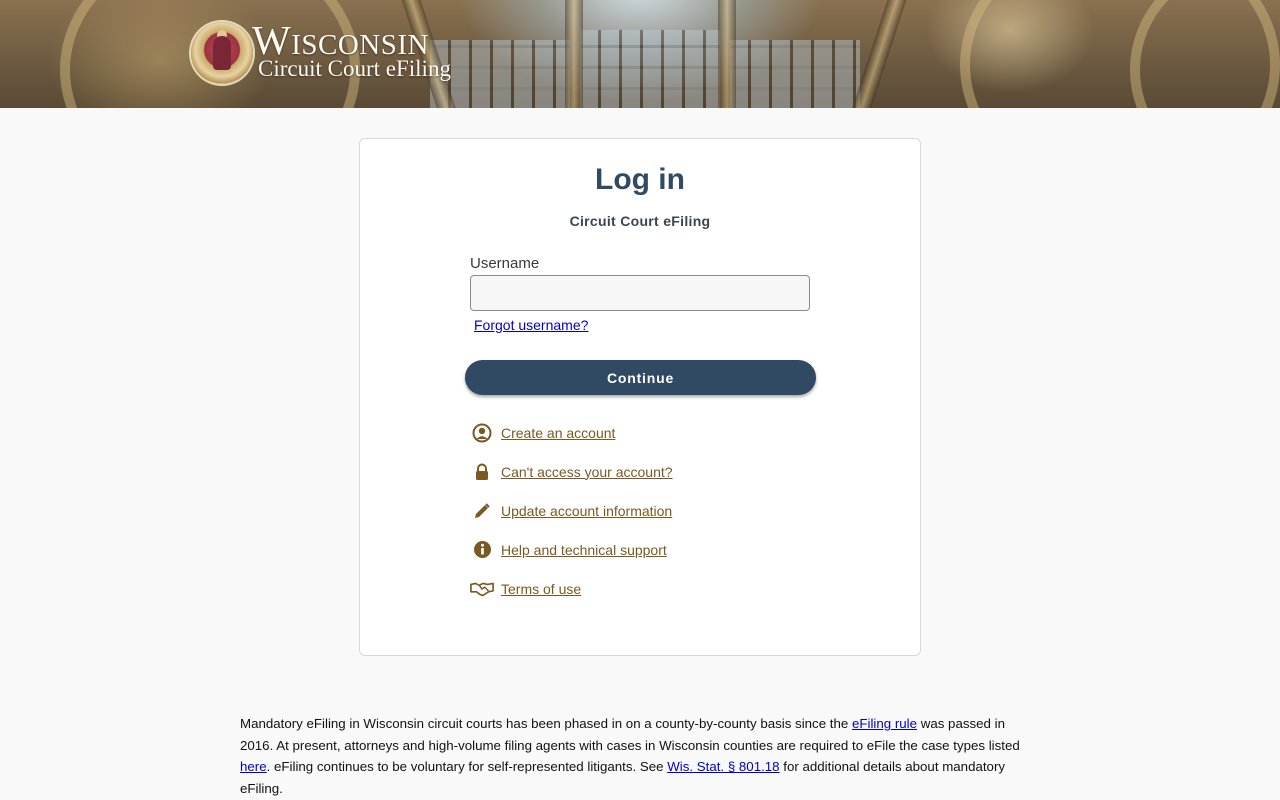 The width and height of the screenshot is (1280, 800). I want to click on update-account-link: Update account information, so click(586, 511).